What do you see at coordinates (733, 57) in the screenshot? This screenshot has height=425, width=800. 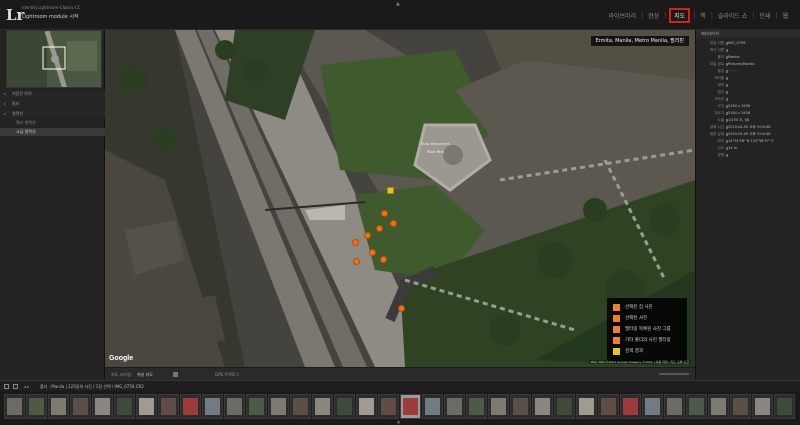 I see `metadata-value: Manila` at bounding box center [733, 57].